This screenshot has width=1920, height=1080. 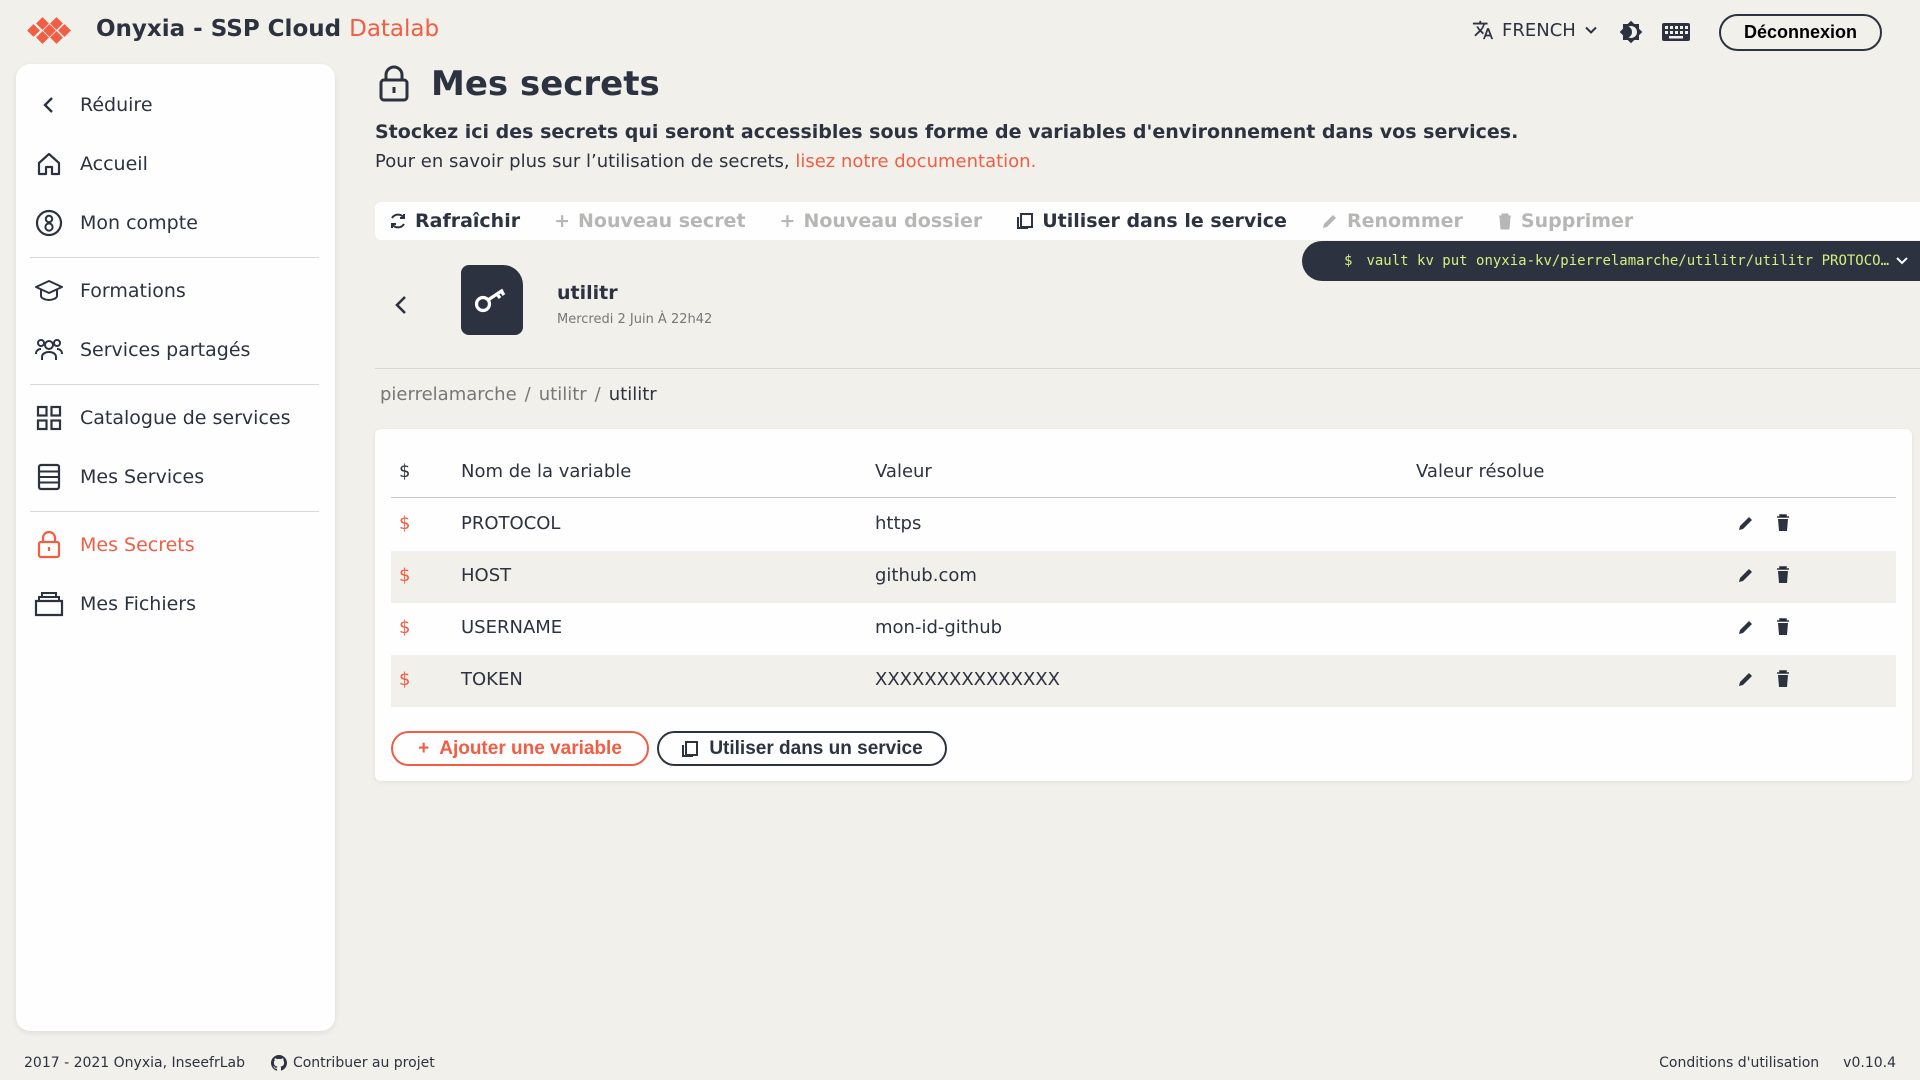 I want to click on sidebar-item-mon-compte: Mon compte, so click(x=175, y=223).